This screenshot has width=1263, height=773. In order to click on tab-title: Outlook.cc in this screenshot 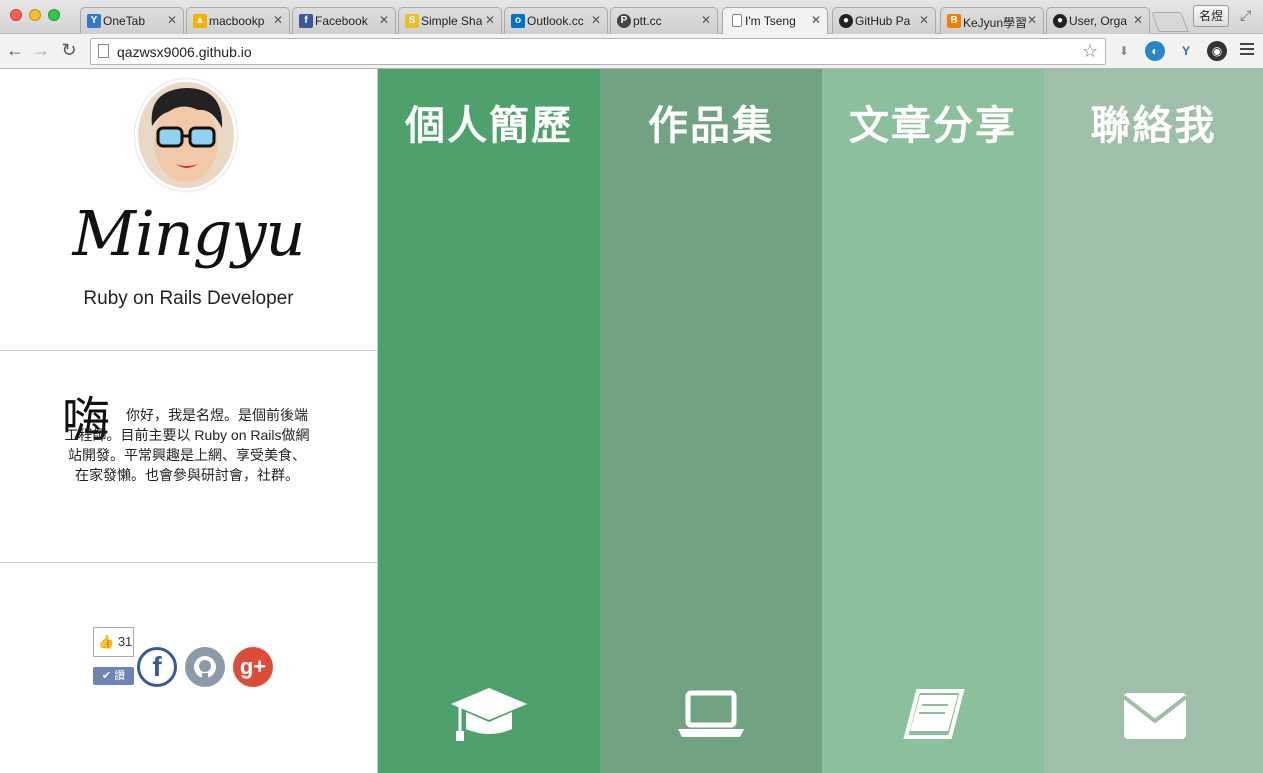, I will do `click(555, 21)`.